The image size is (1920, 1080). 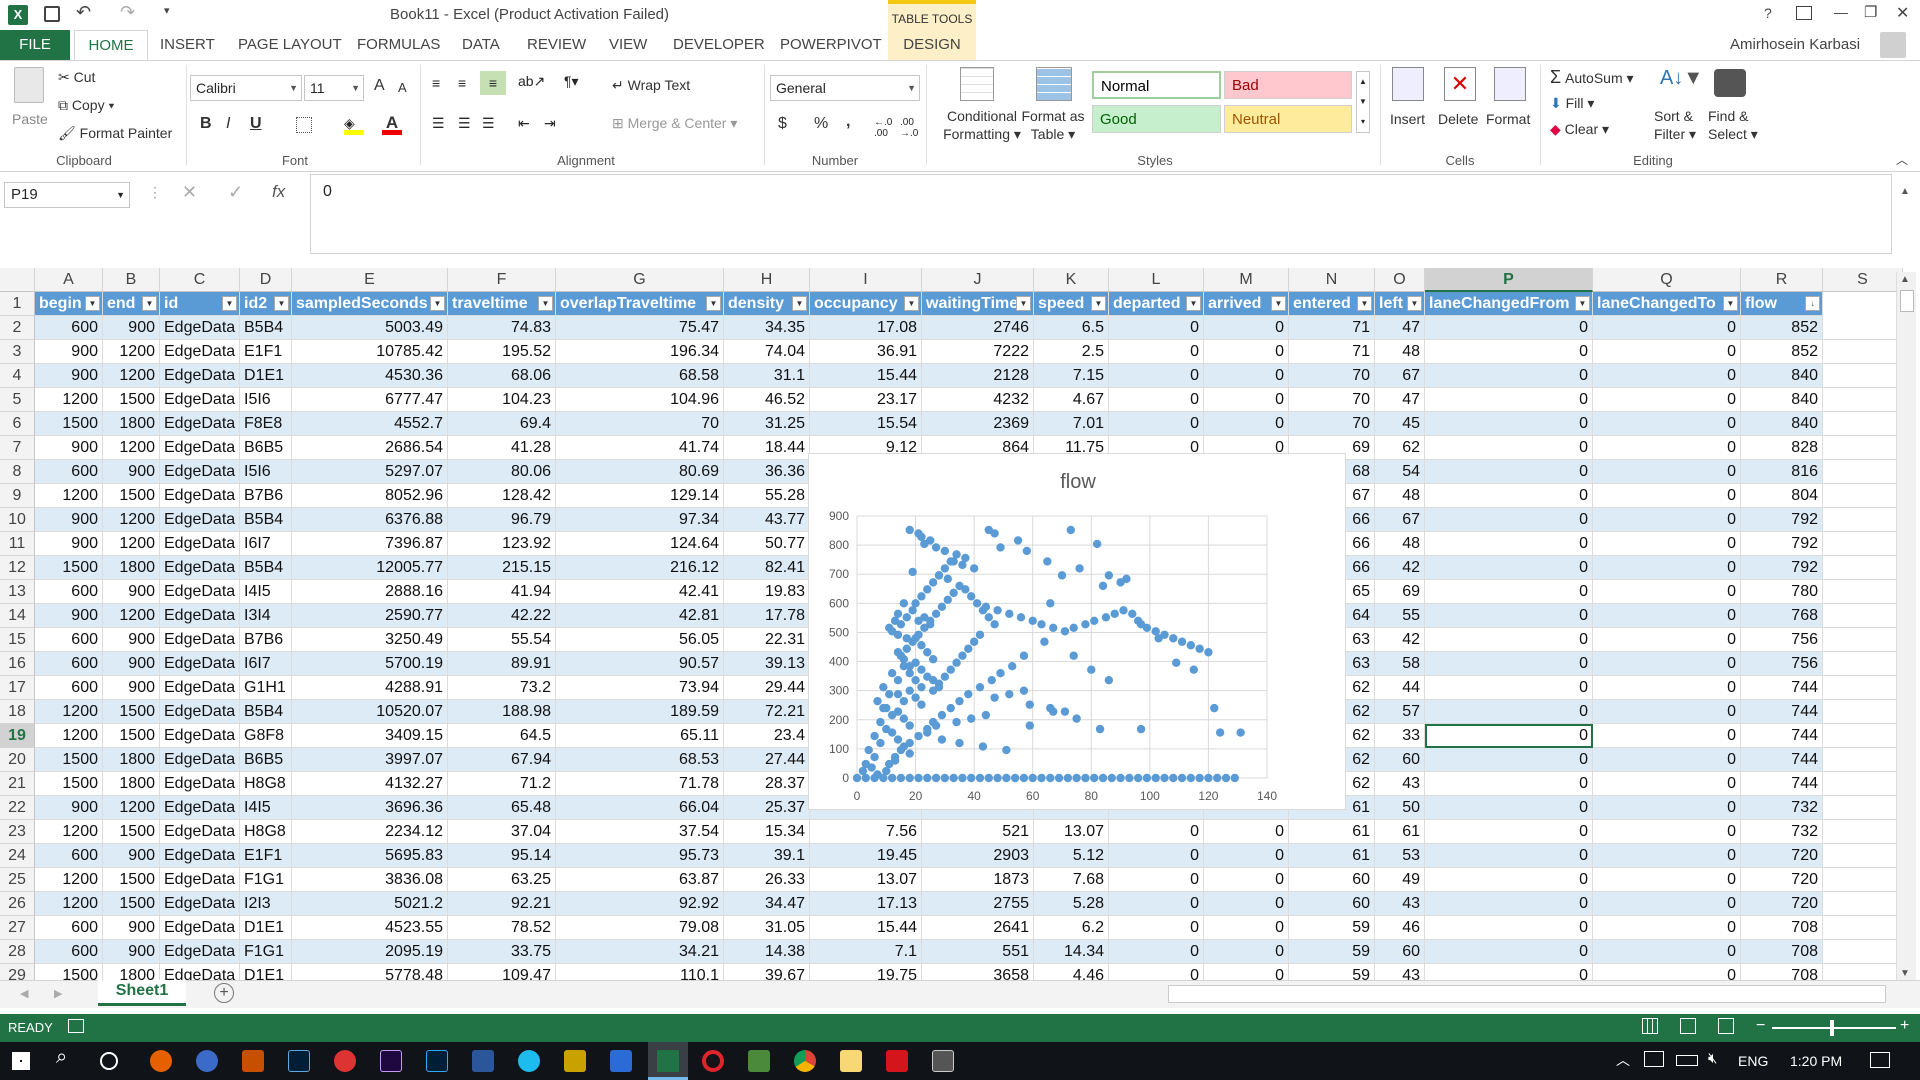 What do you see at coordinates (767, 280) in the screenshot?
I see `column-header-h: H` at bounding box center [767, 280].